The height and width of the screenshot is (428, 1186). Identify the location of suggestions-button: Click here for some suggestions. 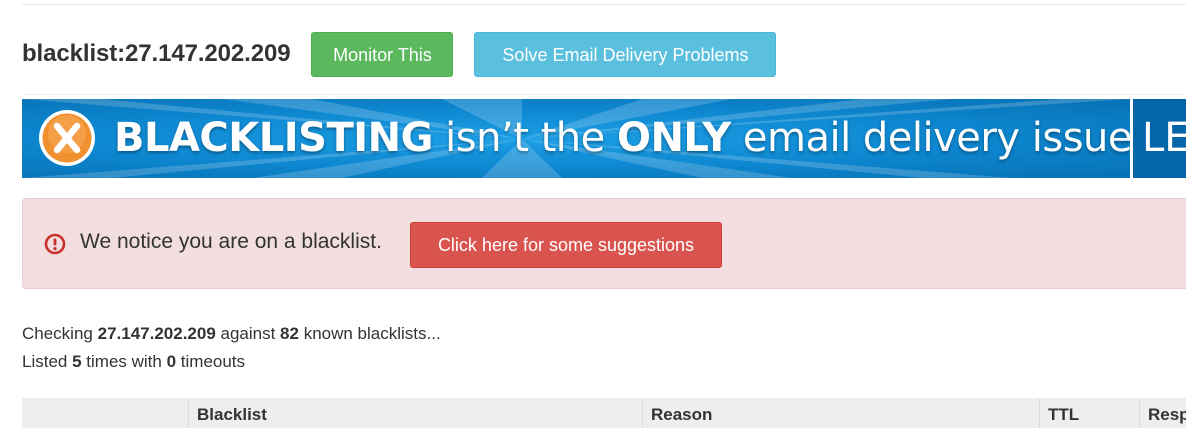
(566, 245).